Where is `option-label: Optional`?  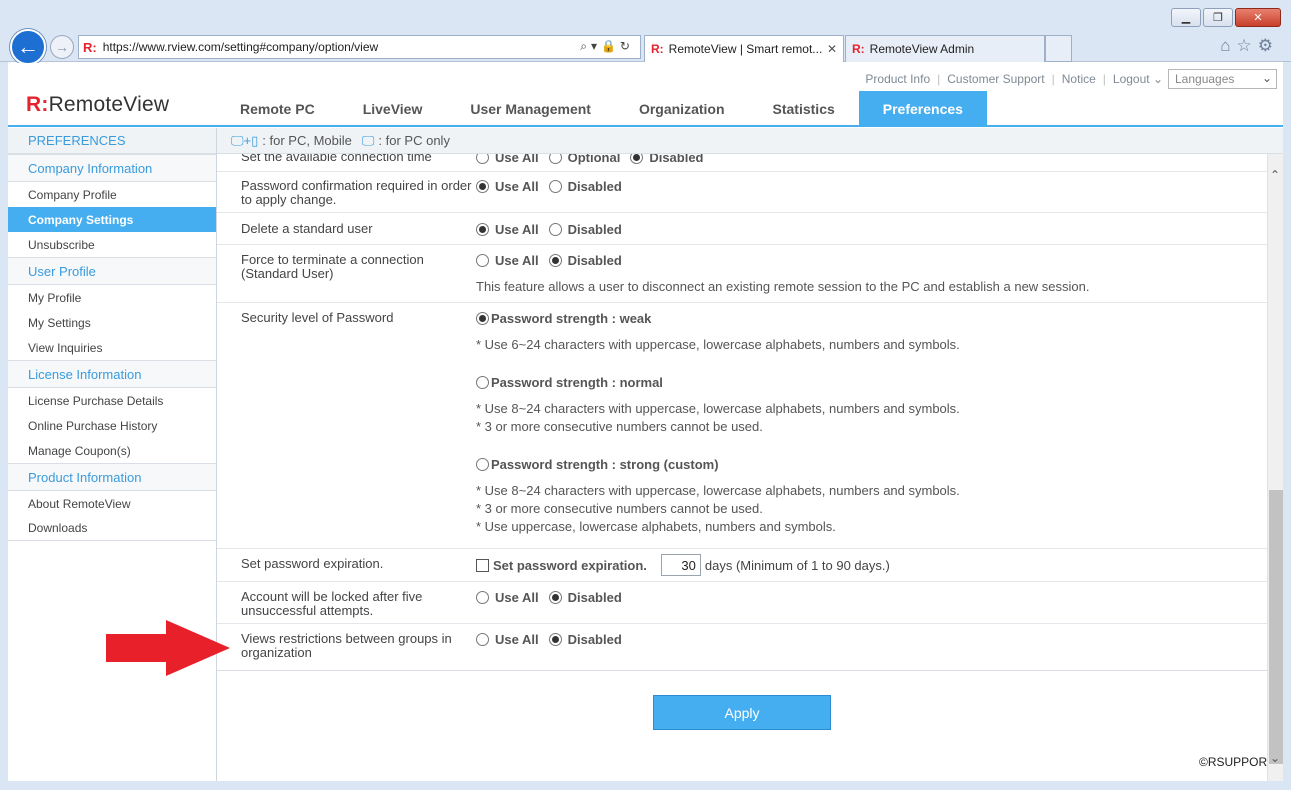
option-label: Optional is located at coordinates (594, 159).